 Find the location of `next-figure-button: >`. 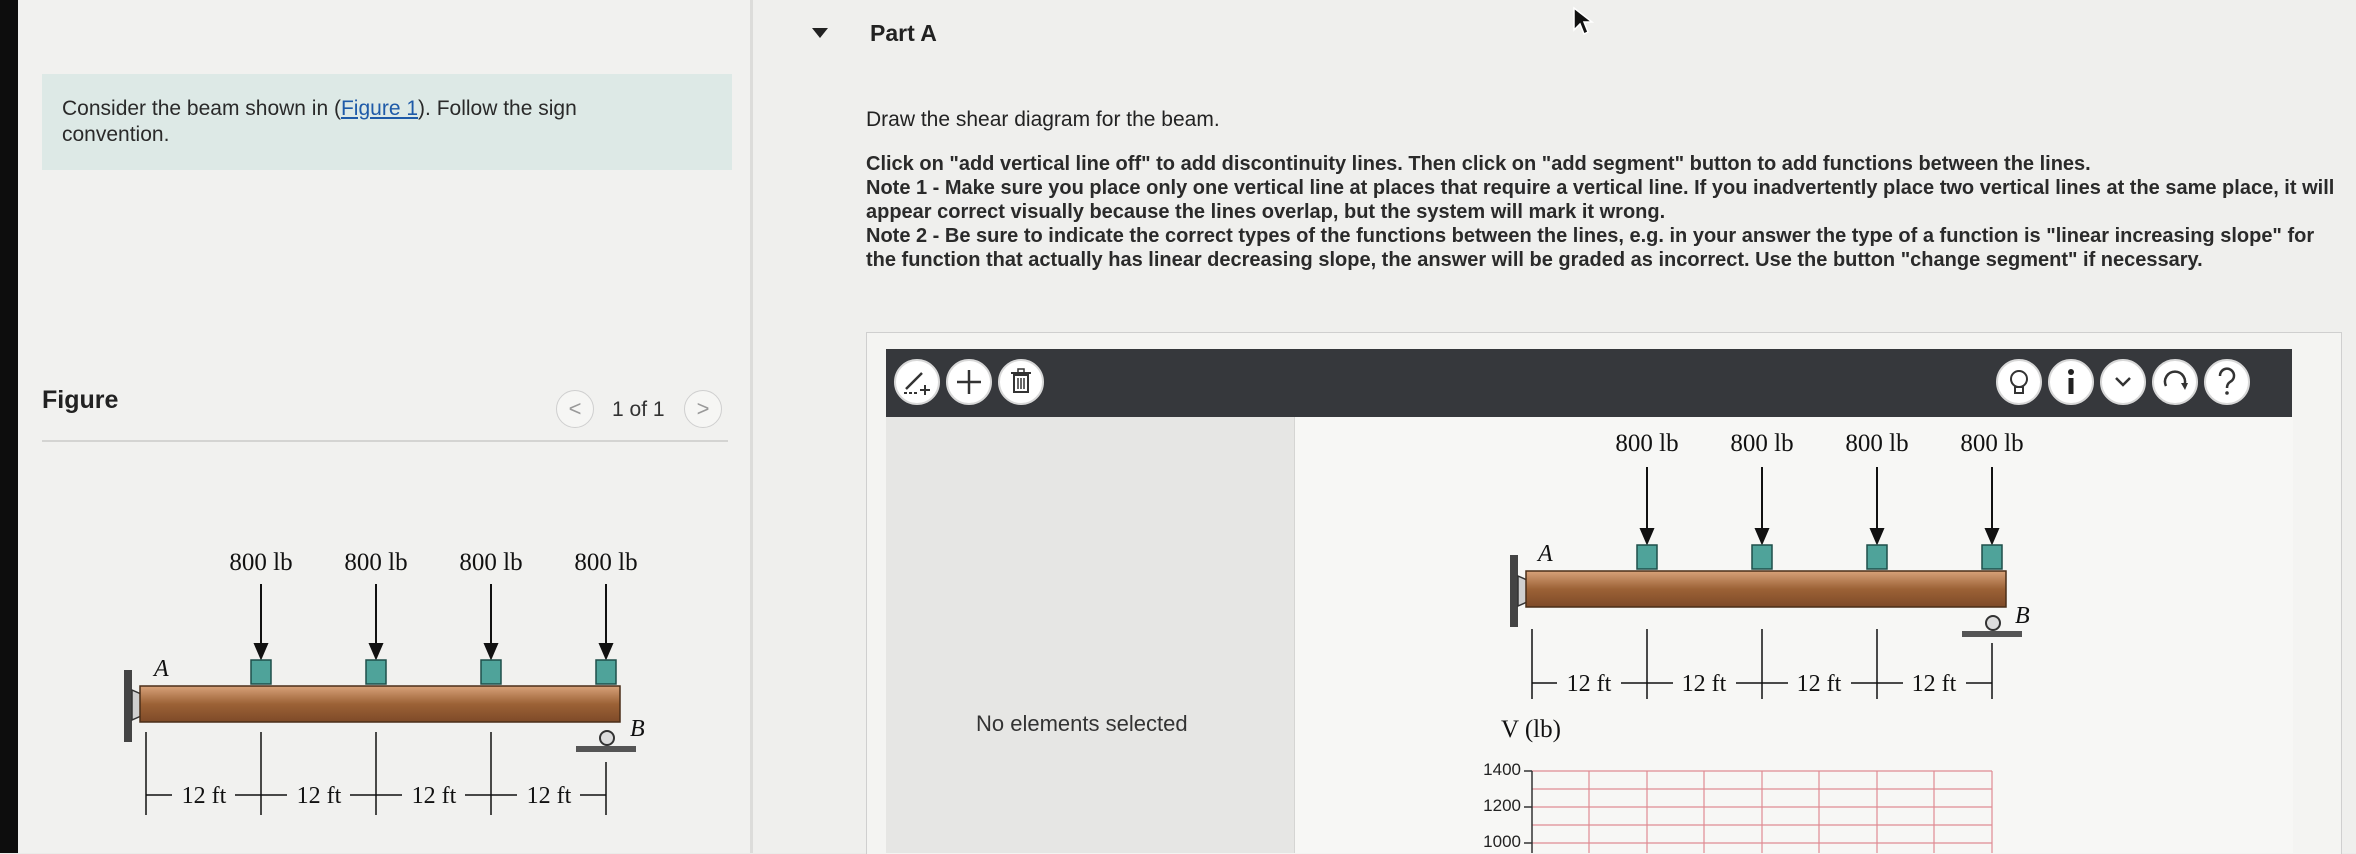

next-figure-button: > is located at coordinates (703, 409).